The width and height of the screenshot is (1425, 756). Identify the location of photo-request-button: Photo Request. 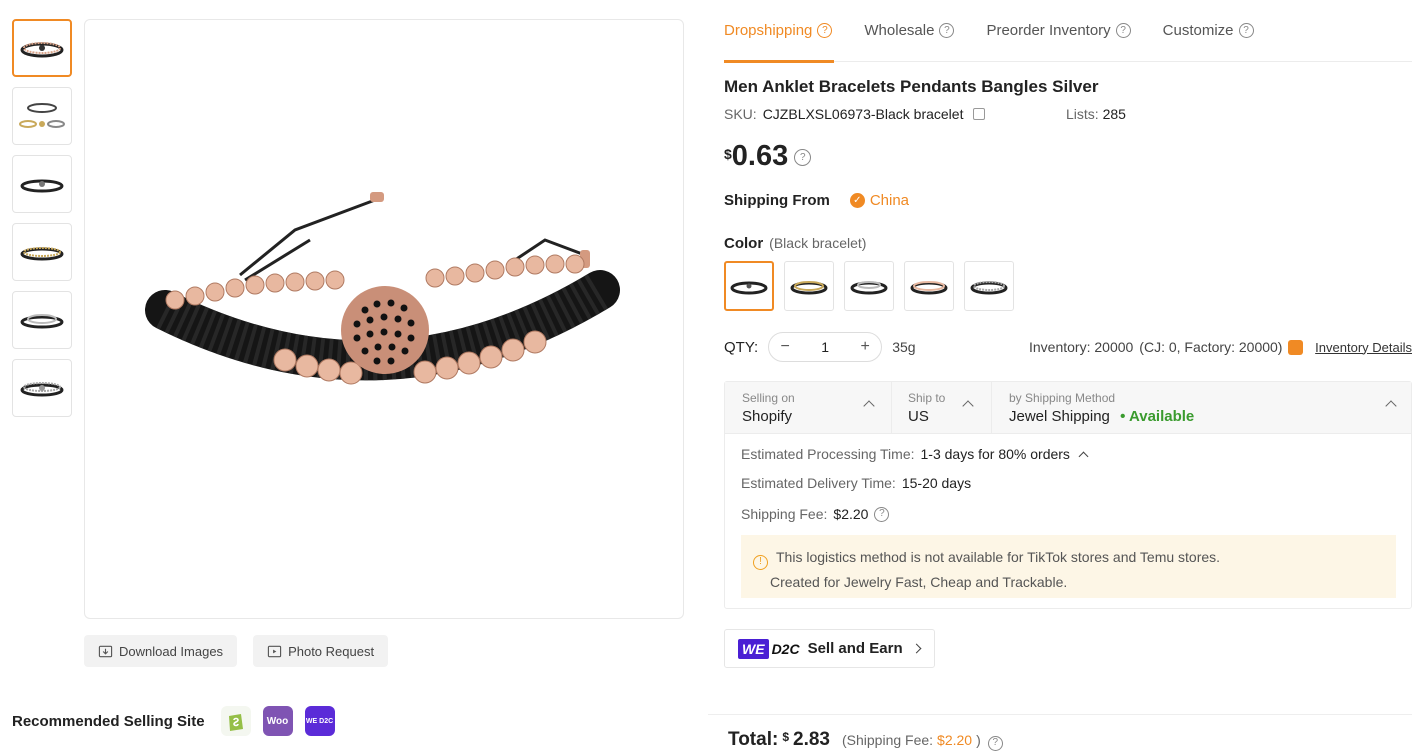
(321, 651).